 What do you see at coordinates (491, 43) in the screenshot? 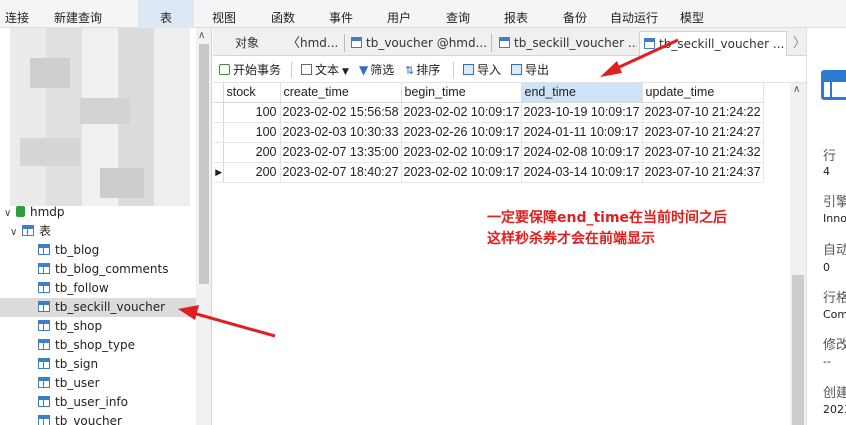
I see `tab-separator` at bounding box center [491, 43].